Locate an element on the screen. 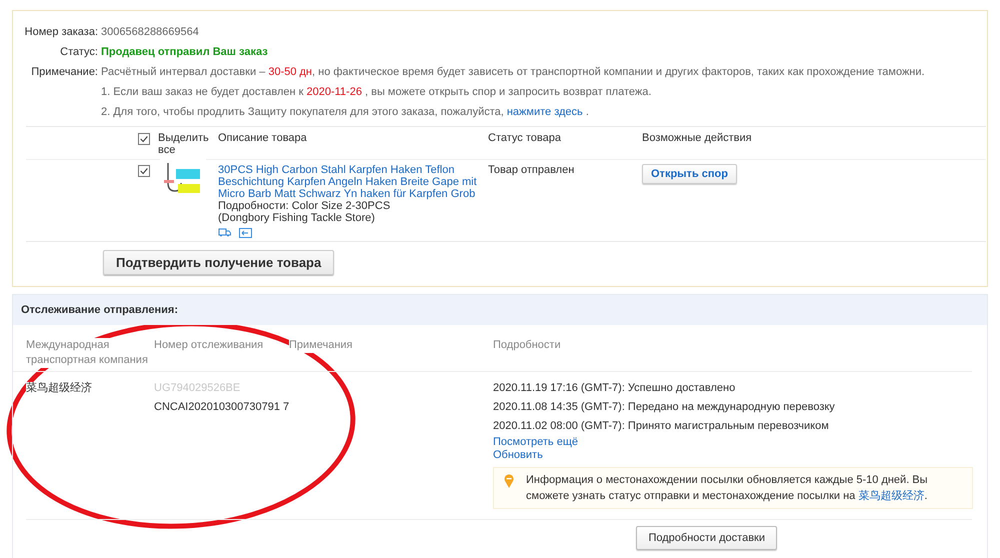 This screenshot has width=1000, height=558. note-text: Расчётный интервал доставки – 30-50 дн, но фактическое время будет зависеть от транспортной компании и других факторов, таких как прохождение таможни. is located at coordinates (513, 72).